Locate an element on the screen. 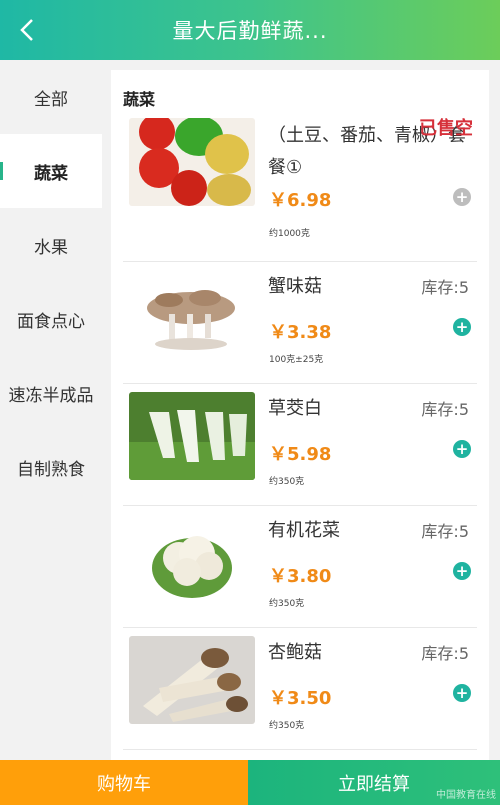 The image size is (500, 805). sidebar-item-all: 全部 is located at coordinates (51, 97).